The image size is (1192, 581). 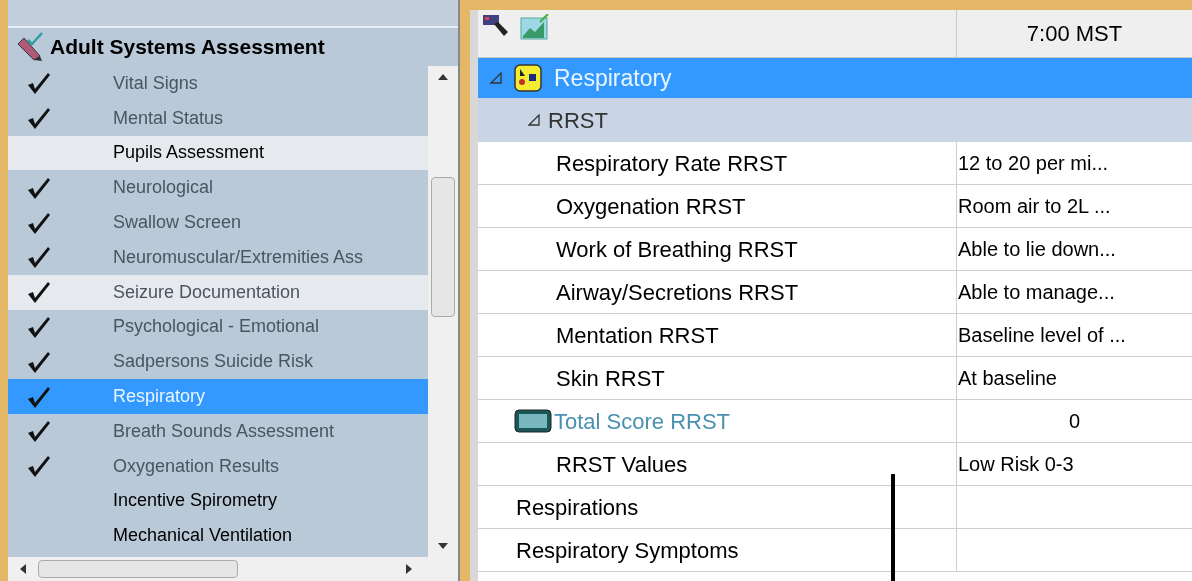 What do you see at coordinates (443, 546) in the screenshot?
I see `scroll-down-icon` at bounding box center [443, 546].